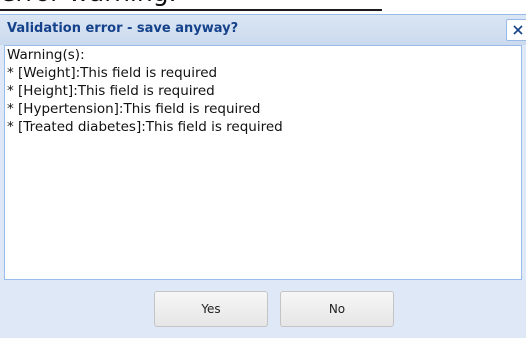  I want to click on close-button, so click(516, 30).